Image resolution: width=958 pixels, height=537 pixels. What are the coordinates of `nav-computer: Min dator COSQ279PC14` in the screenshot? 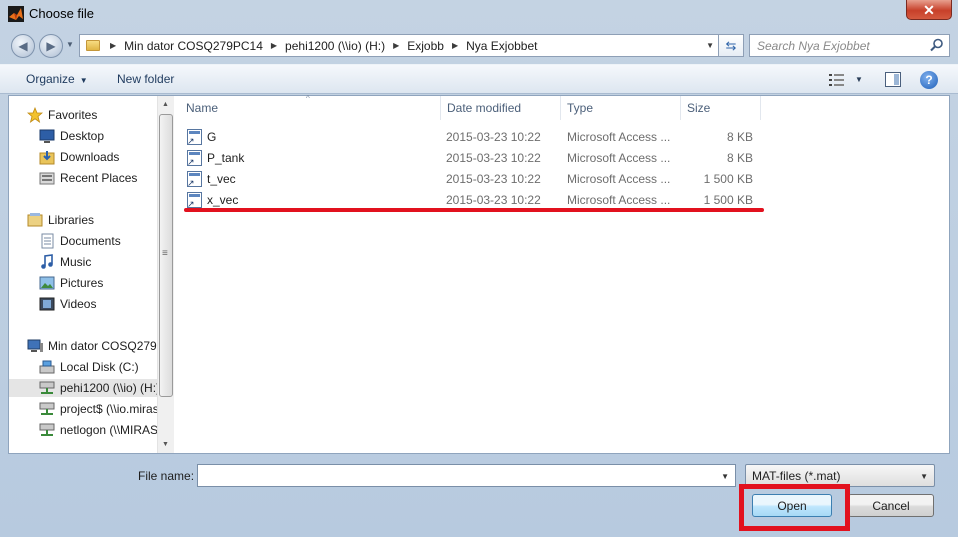 It's located at (92, 346).